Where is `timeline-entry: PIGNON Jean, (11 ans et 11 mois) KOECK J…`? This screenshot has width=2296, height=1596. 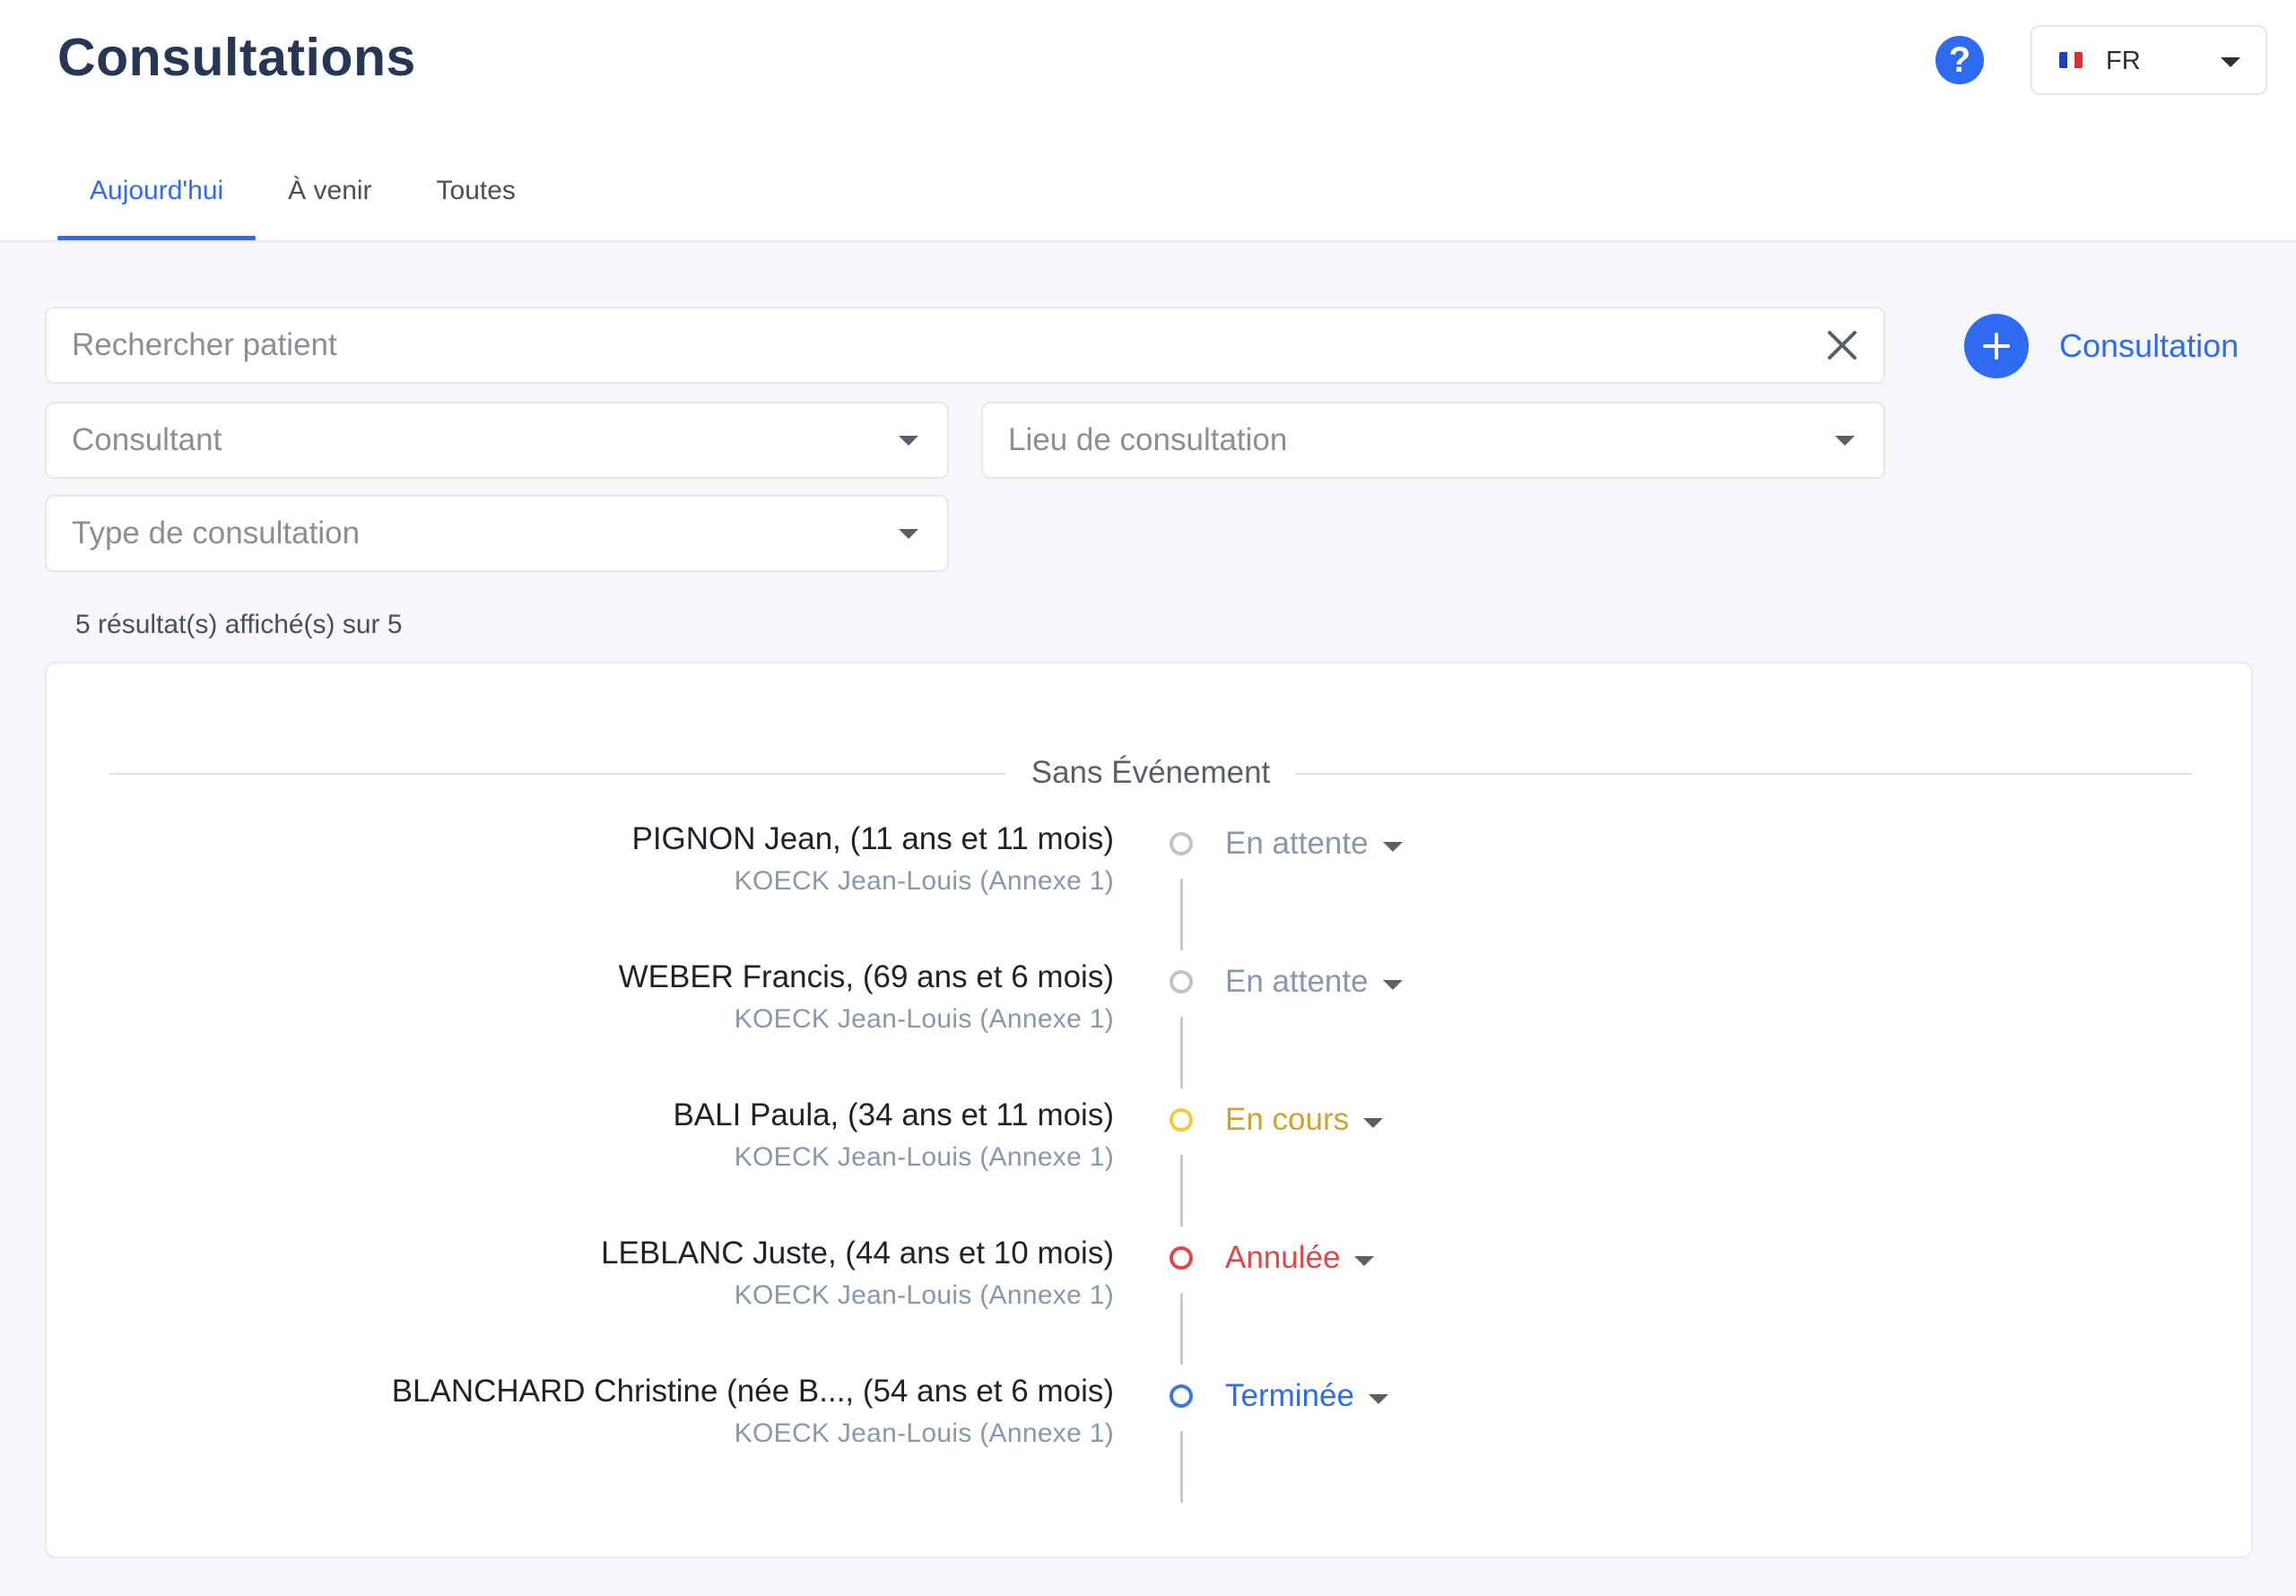 timeline-entry: PIGNON Jean, (11 ans et 11 mois) KOECK J… is located at coordinates (1149, 890).